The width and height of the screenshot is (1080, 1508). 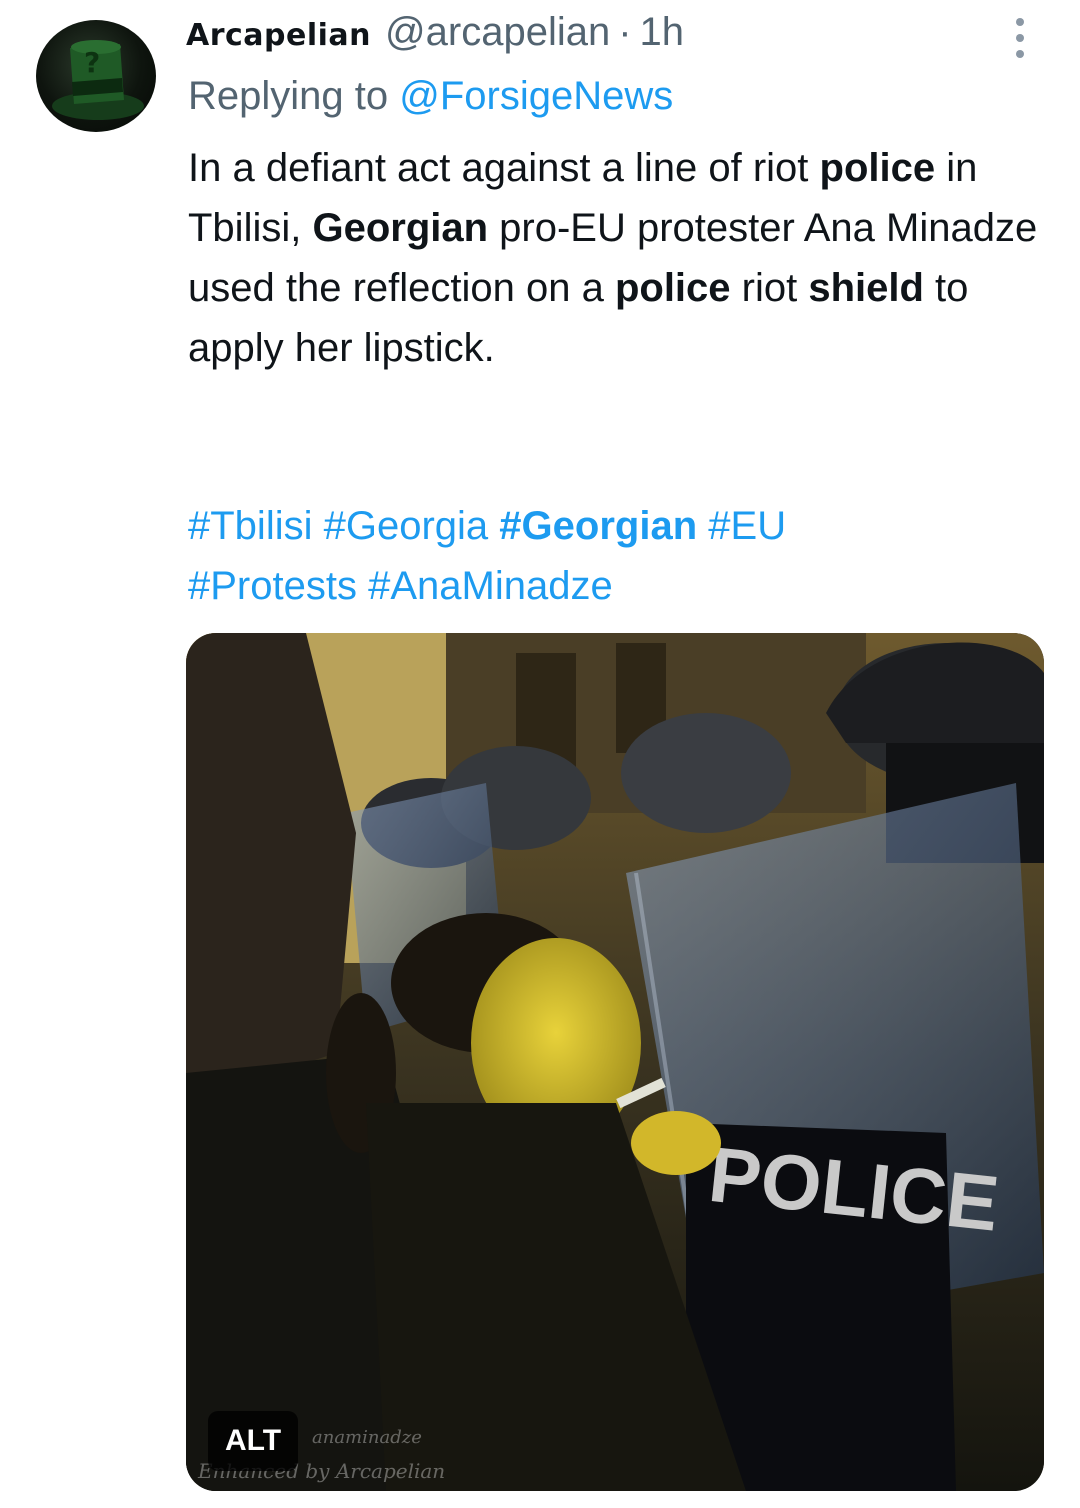 What do you see at coordinates (747, 526) in the screenshot?
I see `hashtag-link: #EU` at bounding box center [747, 526].